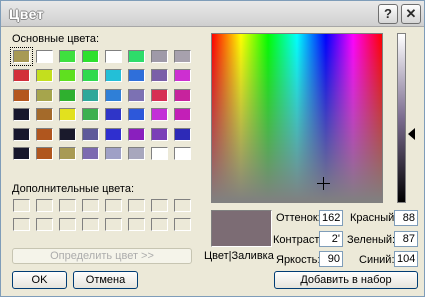 This screenshot has height=297, width=425. Describe the element at coordinates (331, 218) in the screenshot. I see `hue-field` at that location.